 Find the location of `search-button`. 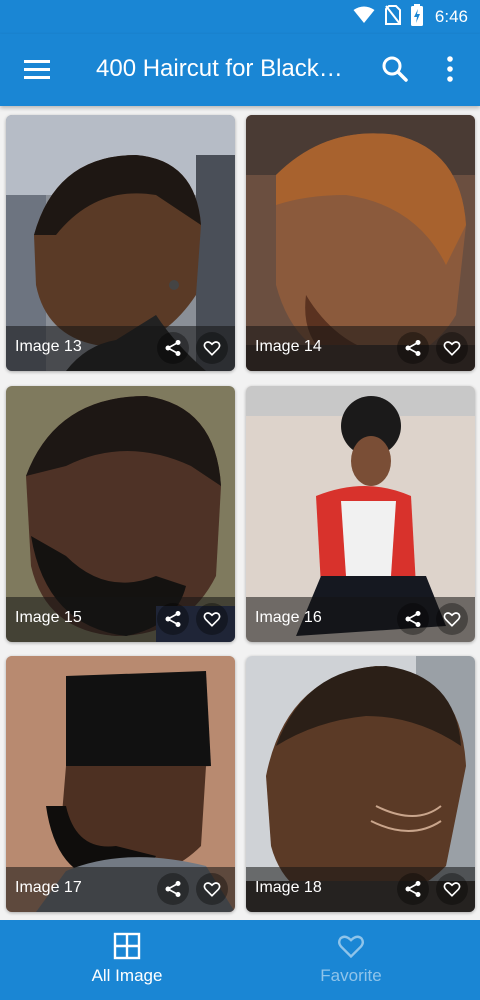

search-button is located at coordinates (395, 69).